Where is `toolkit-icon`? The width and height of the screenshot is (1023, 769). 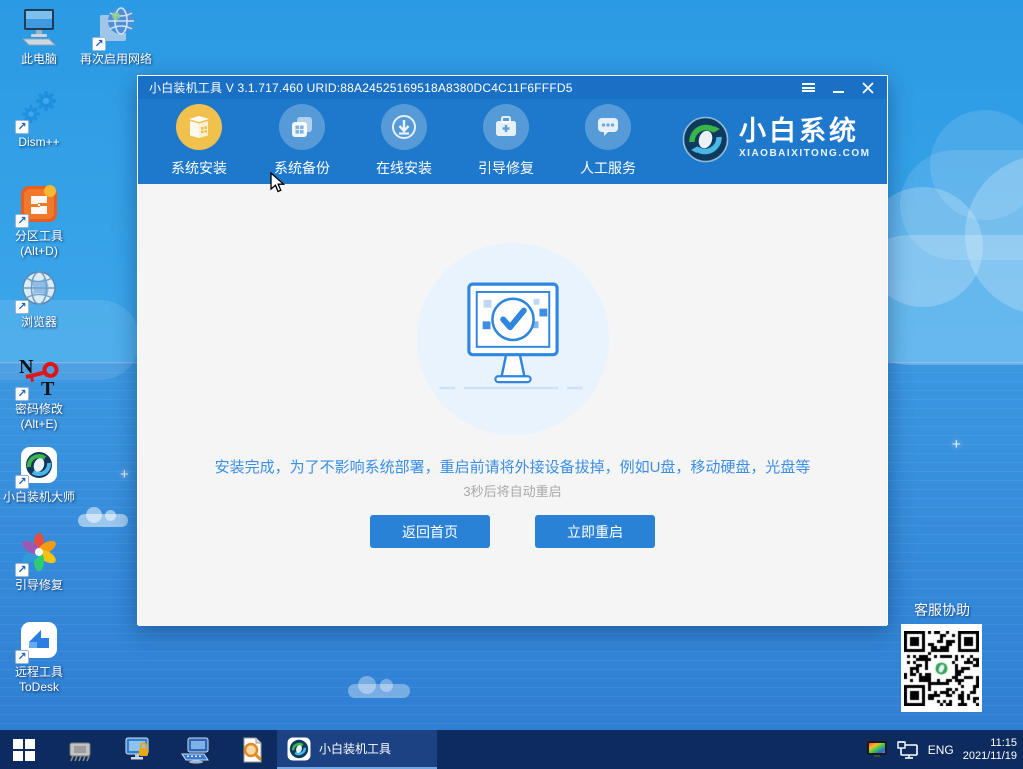
toolkit-icon is located at coordinates (506, 127).